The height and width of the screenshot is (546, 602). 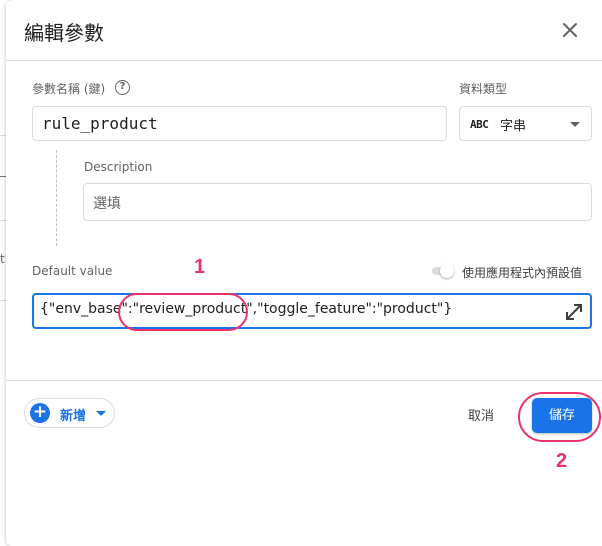 What do you see at coordinates (122, 87) in the screenshot?
I see `help-icon: ?` at bounding box center [122, 87].